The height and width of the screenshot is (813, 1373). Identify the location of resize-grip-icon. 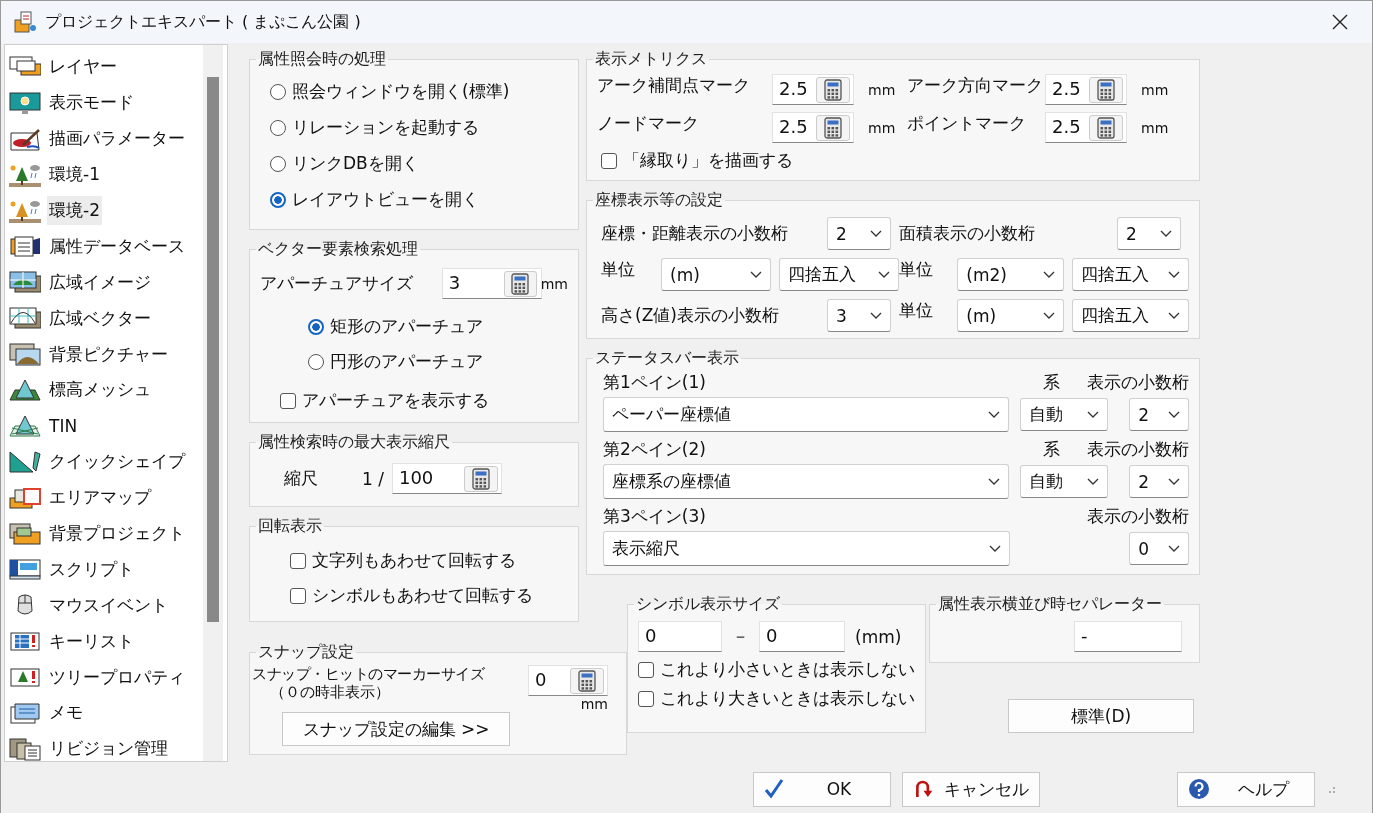
(1331, 789).